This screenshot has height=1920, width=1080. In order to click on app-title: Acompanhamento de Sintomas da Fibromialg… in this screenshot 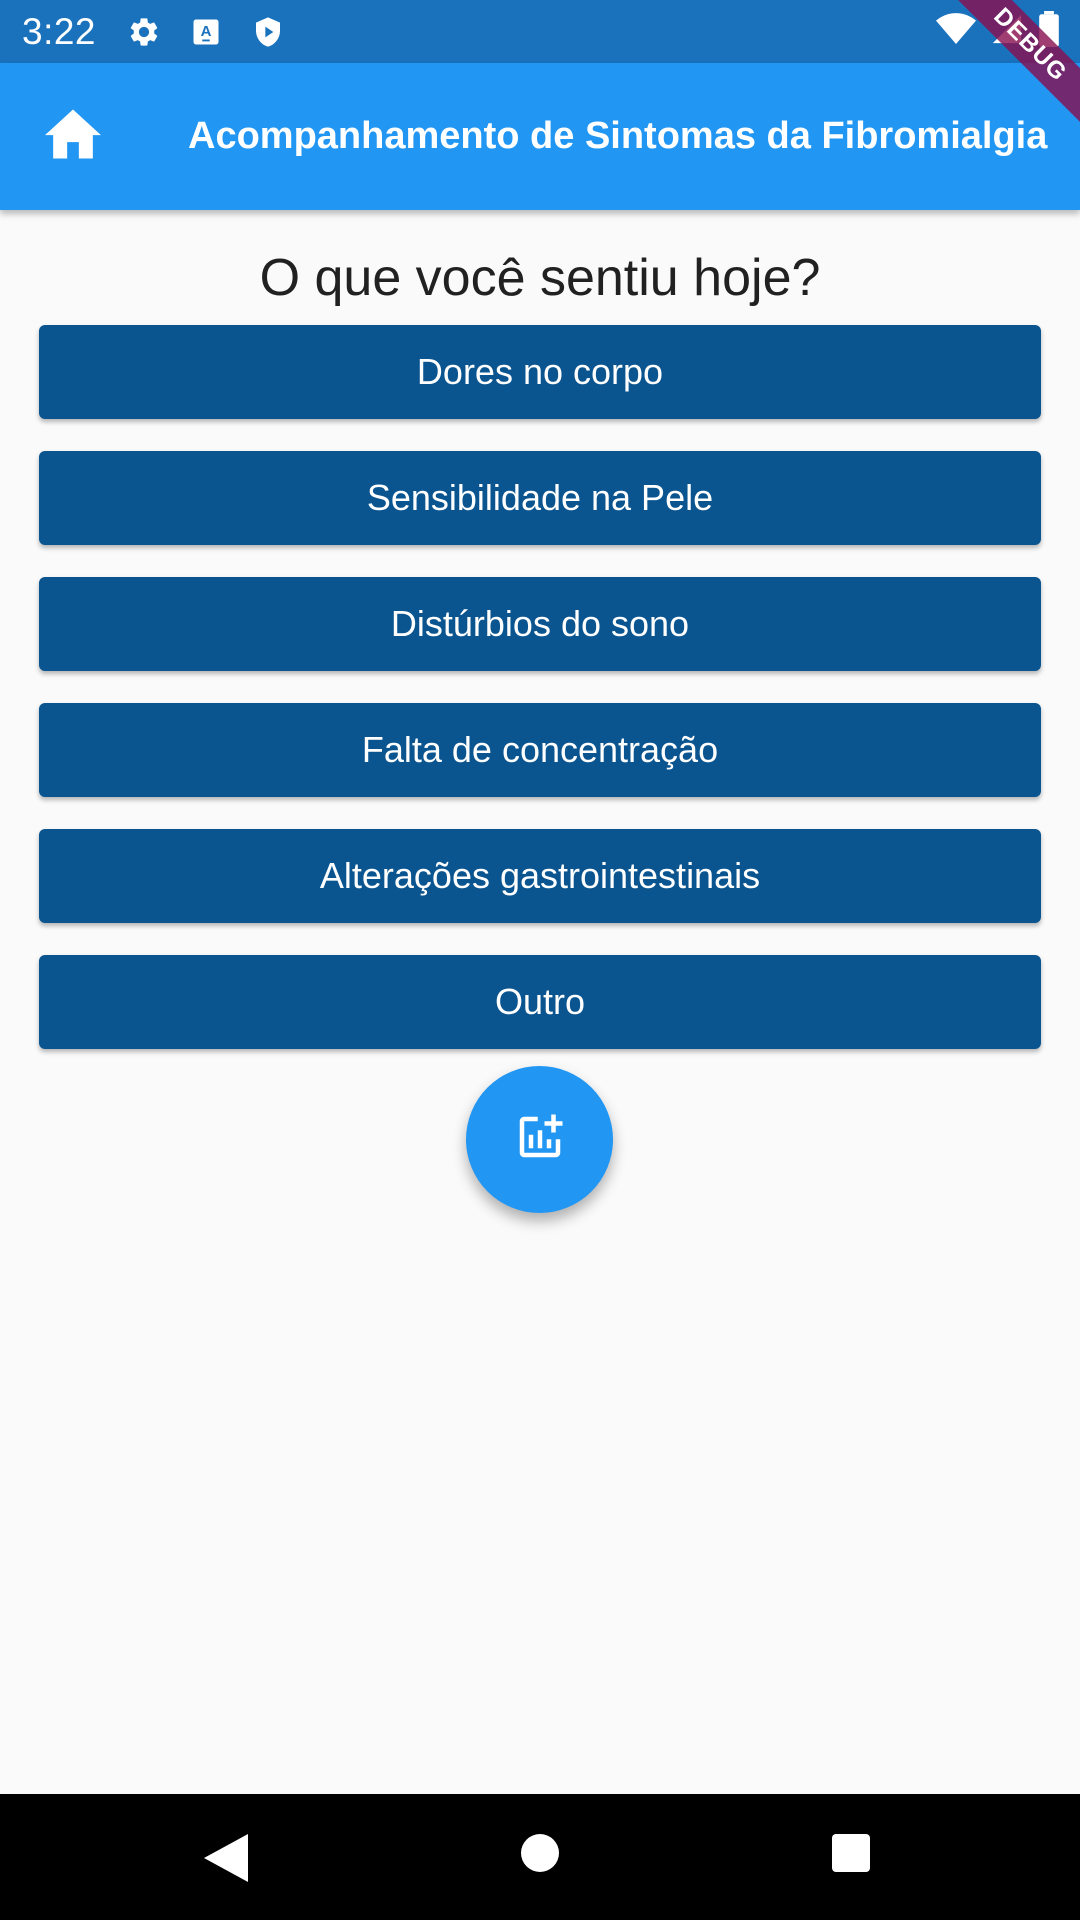, I will do `click(618, 136)`.